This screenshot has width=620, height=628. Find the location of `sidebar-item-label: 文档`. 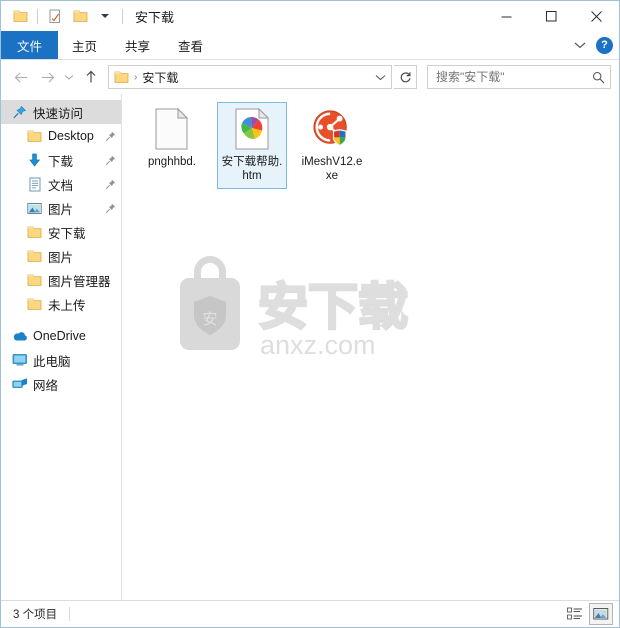

sidebar-item-label: 文档 is located at coordinates (61, 185).